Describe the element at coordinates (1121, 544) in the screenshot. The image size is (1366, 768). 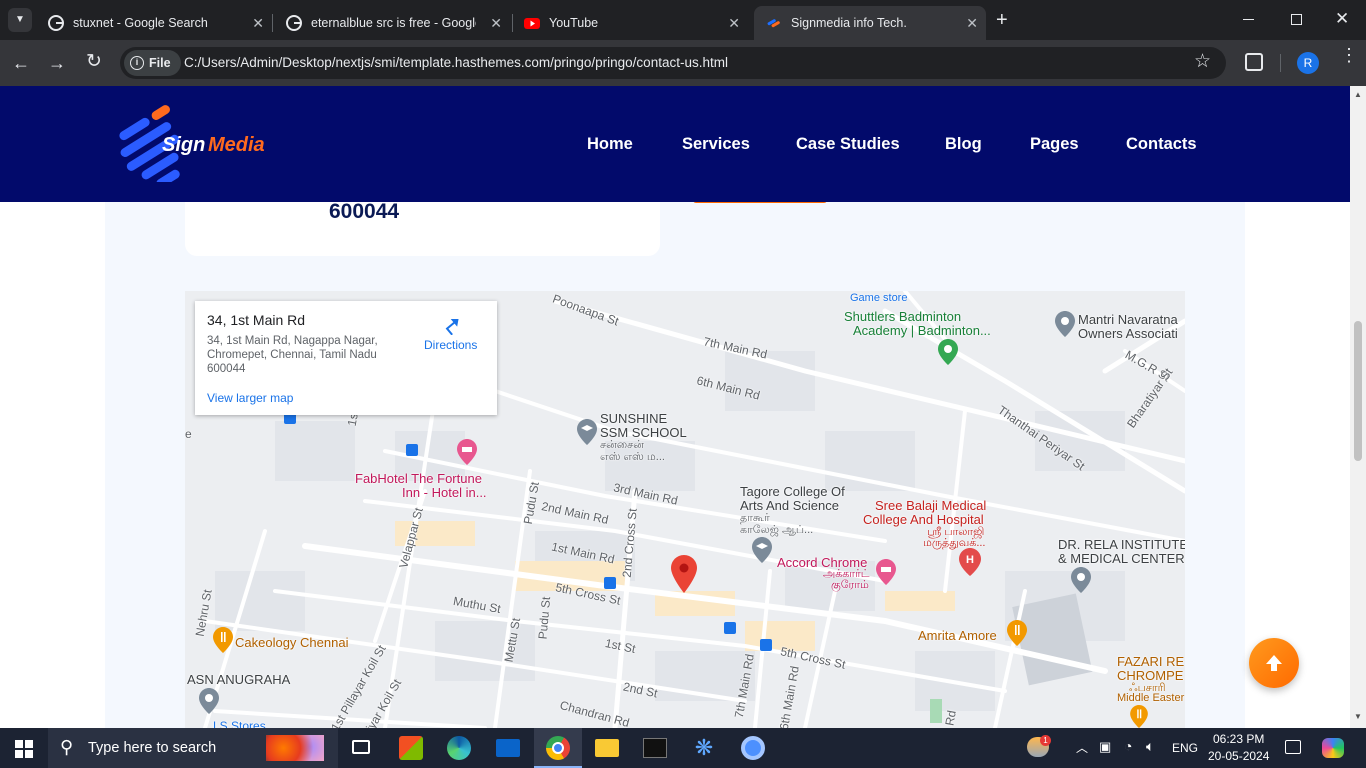
I see `map-label-rela: DR. RELA INSTITUTE` at that location.